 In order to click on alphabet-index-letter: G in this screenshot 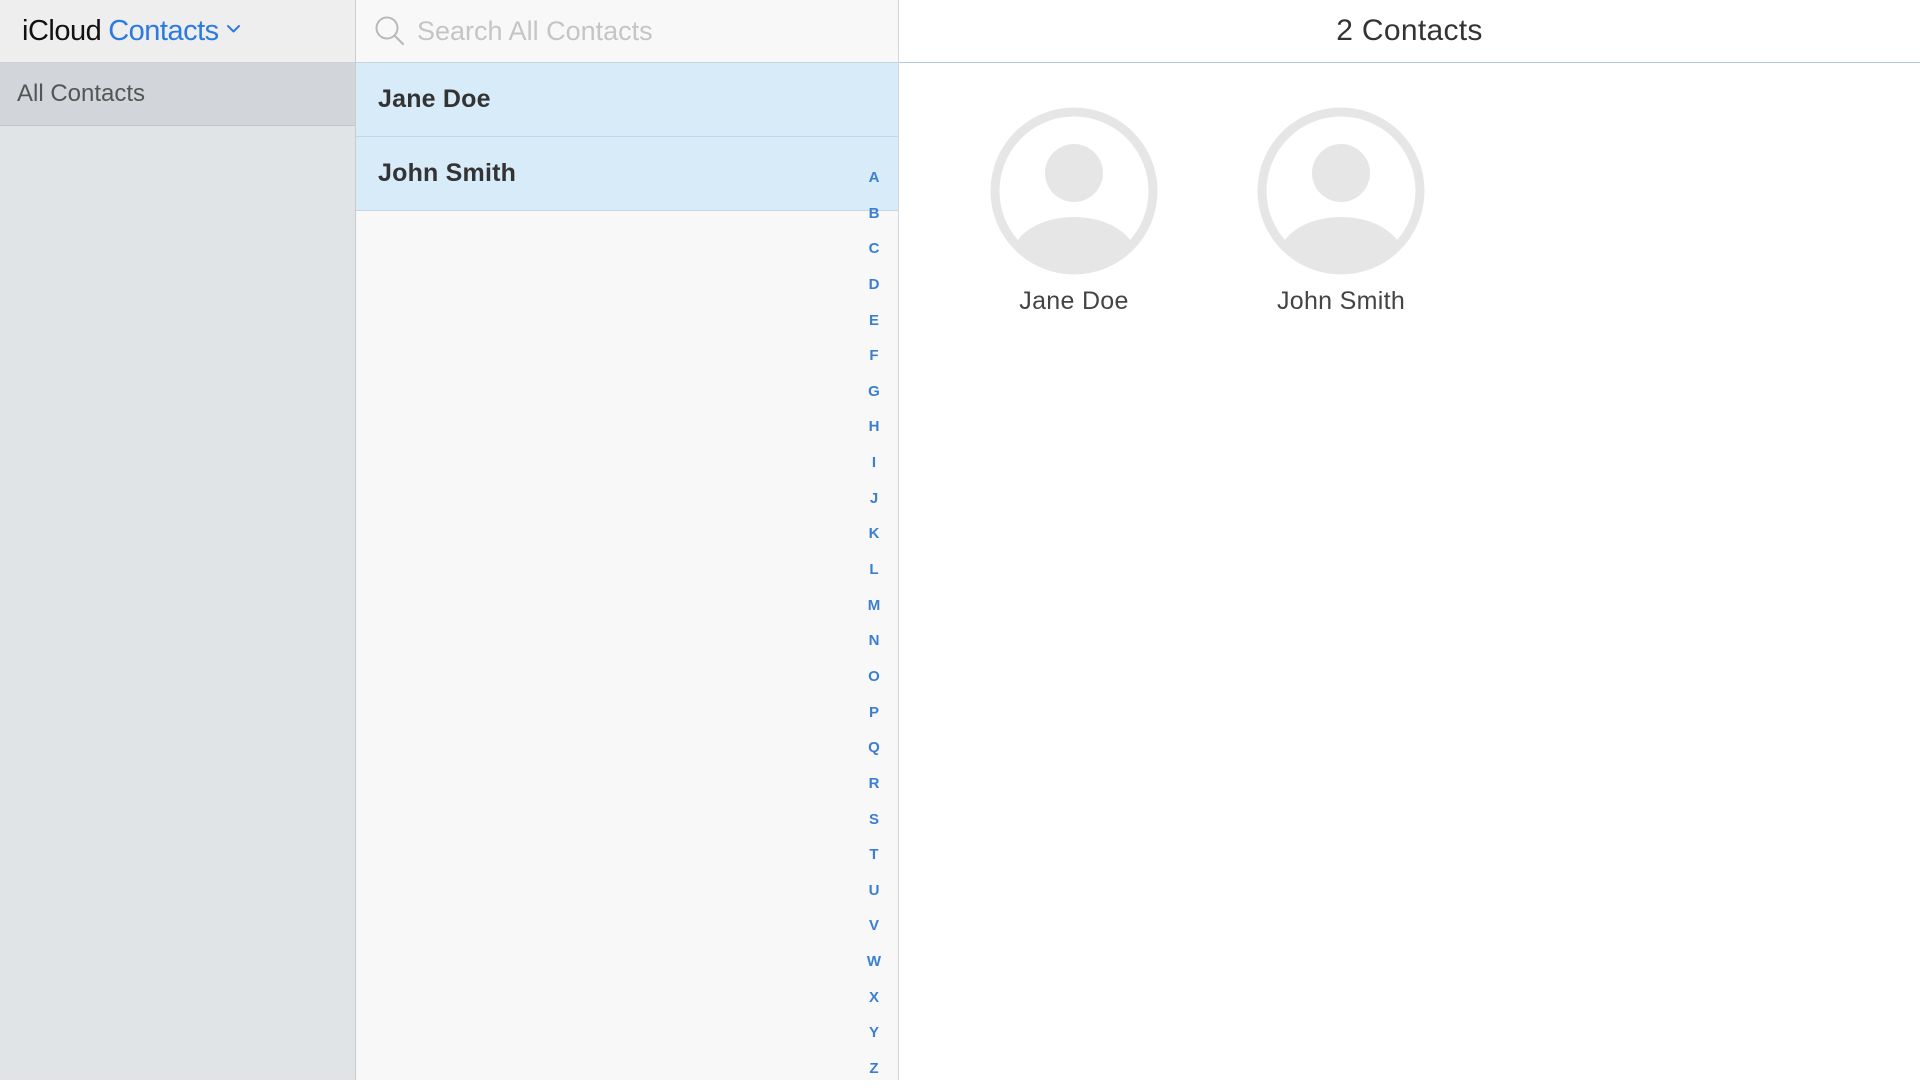, I will do `click(874, 397)`.